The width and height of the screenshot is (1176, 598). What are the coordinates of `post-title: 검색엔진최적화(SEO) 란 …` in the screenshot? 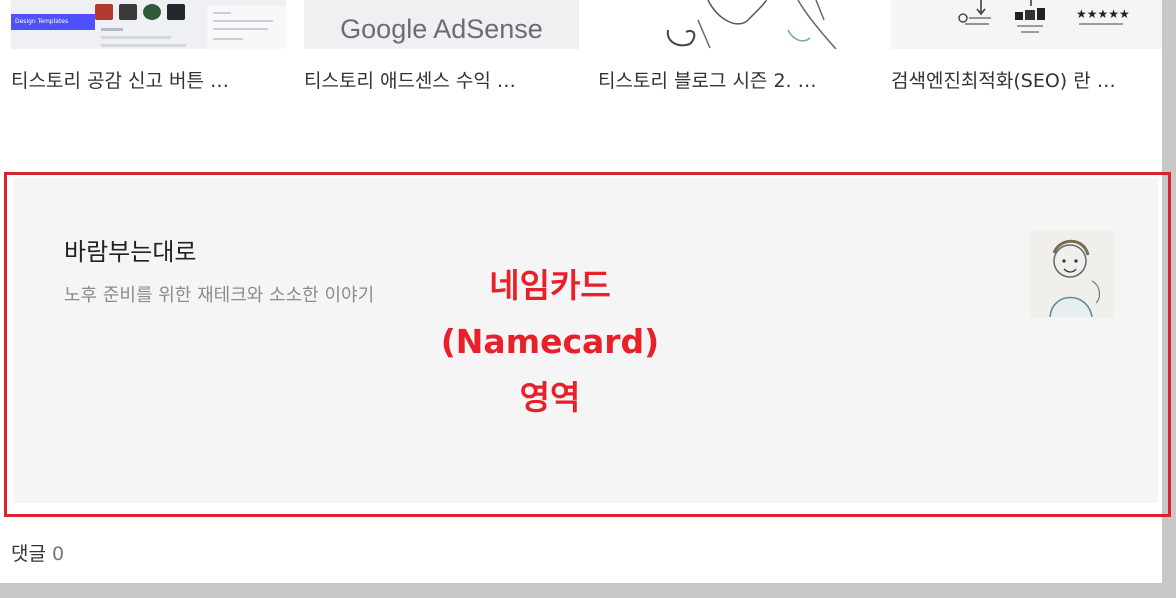 It's located at (1028, 79).